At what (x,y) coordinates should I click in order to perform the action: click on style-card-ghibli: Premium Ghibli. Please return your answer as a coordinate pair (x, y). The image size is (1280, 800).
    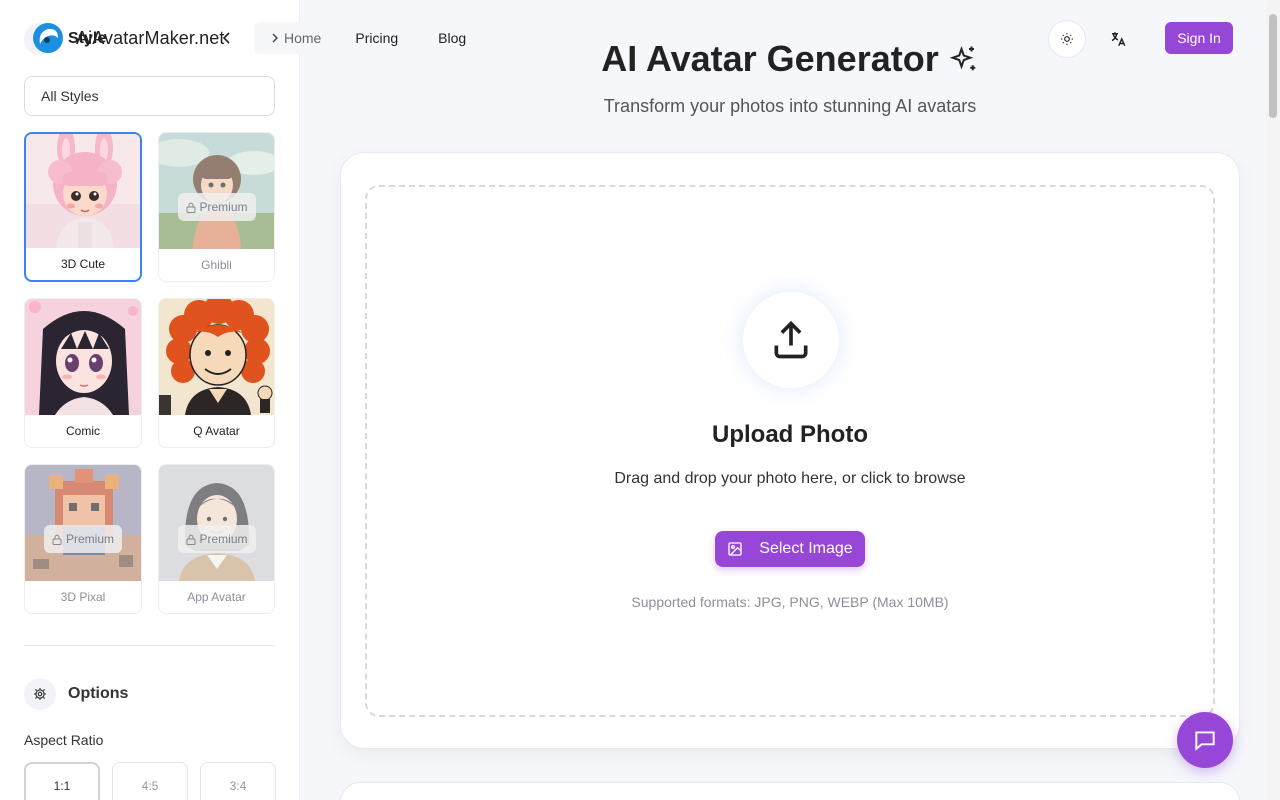
    Looking at the image, I should click on (216, 207).